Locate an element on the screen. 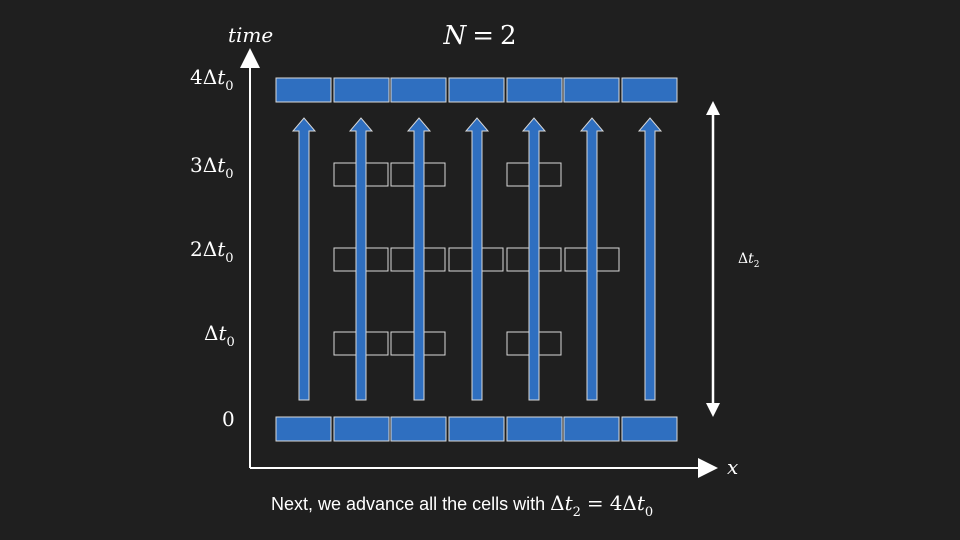  y-tick-4dt0: 4Δt0 is located at coordinates (212, 79).